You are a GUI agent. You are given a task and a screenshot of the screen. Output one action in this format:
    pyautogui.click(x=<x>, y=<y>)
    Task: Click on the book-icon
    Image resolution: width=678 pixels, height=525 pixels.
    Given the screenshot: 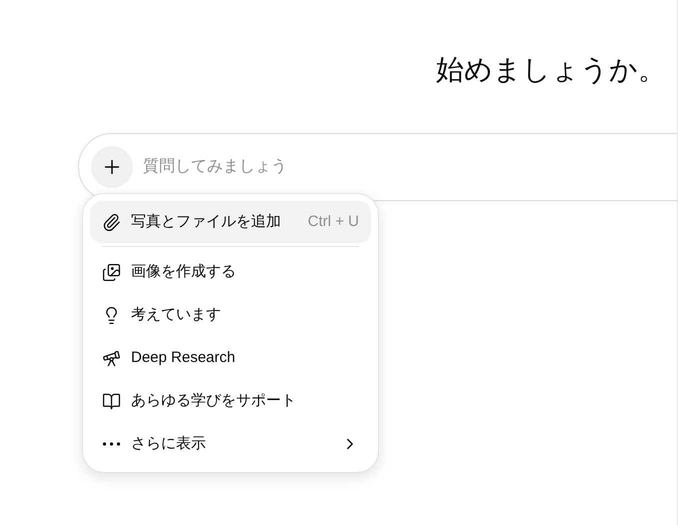 What is the action you would take?
    pyautogui.click(x=111, y=401)
    